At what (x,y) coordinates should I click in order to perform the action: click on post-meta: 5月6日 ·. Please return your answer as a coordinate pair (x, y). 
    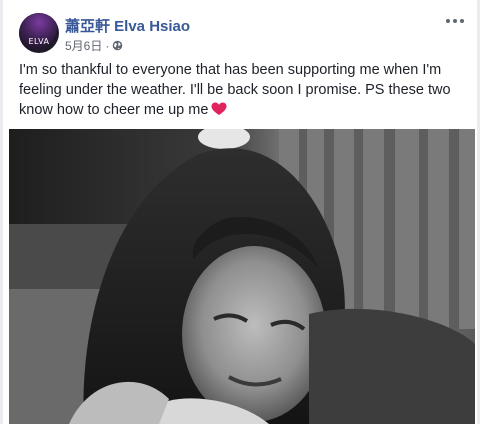
    Looking at the image, I should click on (94, 45).